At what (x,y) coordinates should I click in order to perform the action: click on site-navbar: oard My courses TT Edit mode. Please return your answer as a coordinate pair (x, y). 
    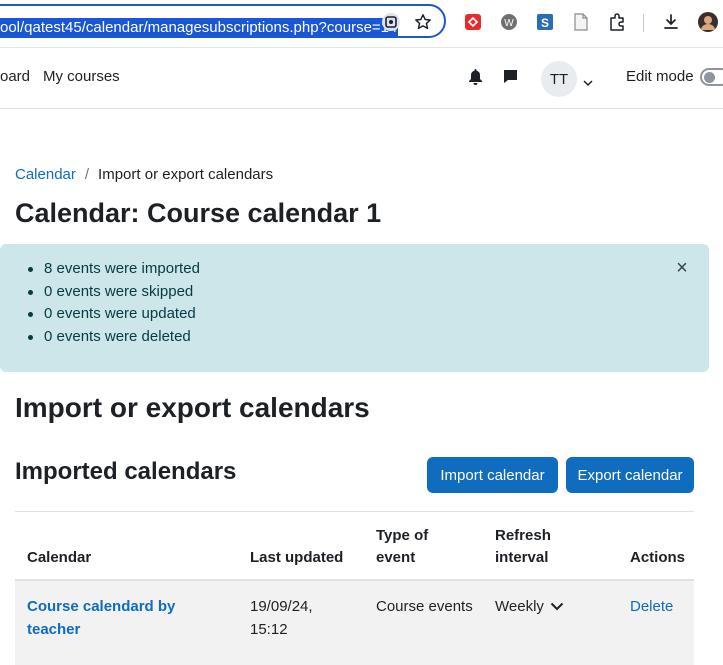
    Looking at the image, I should click on (361, 78).